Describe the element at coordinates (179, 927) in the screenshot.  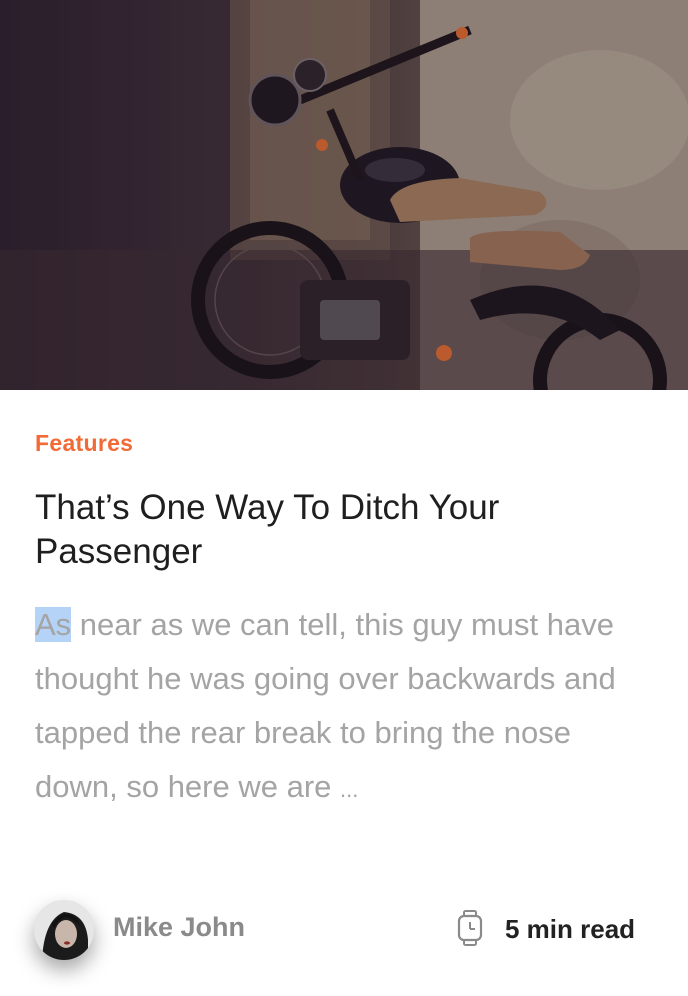
I see `author-name: Mike John` at that location.